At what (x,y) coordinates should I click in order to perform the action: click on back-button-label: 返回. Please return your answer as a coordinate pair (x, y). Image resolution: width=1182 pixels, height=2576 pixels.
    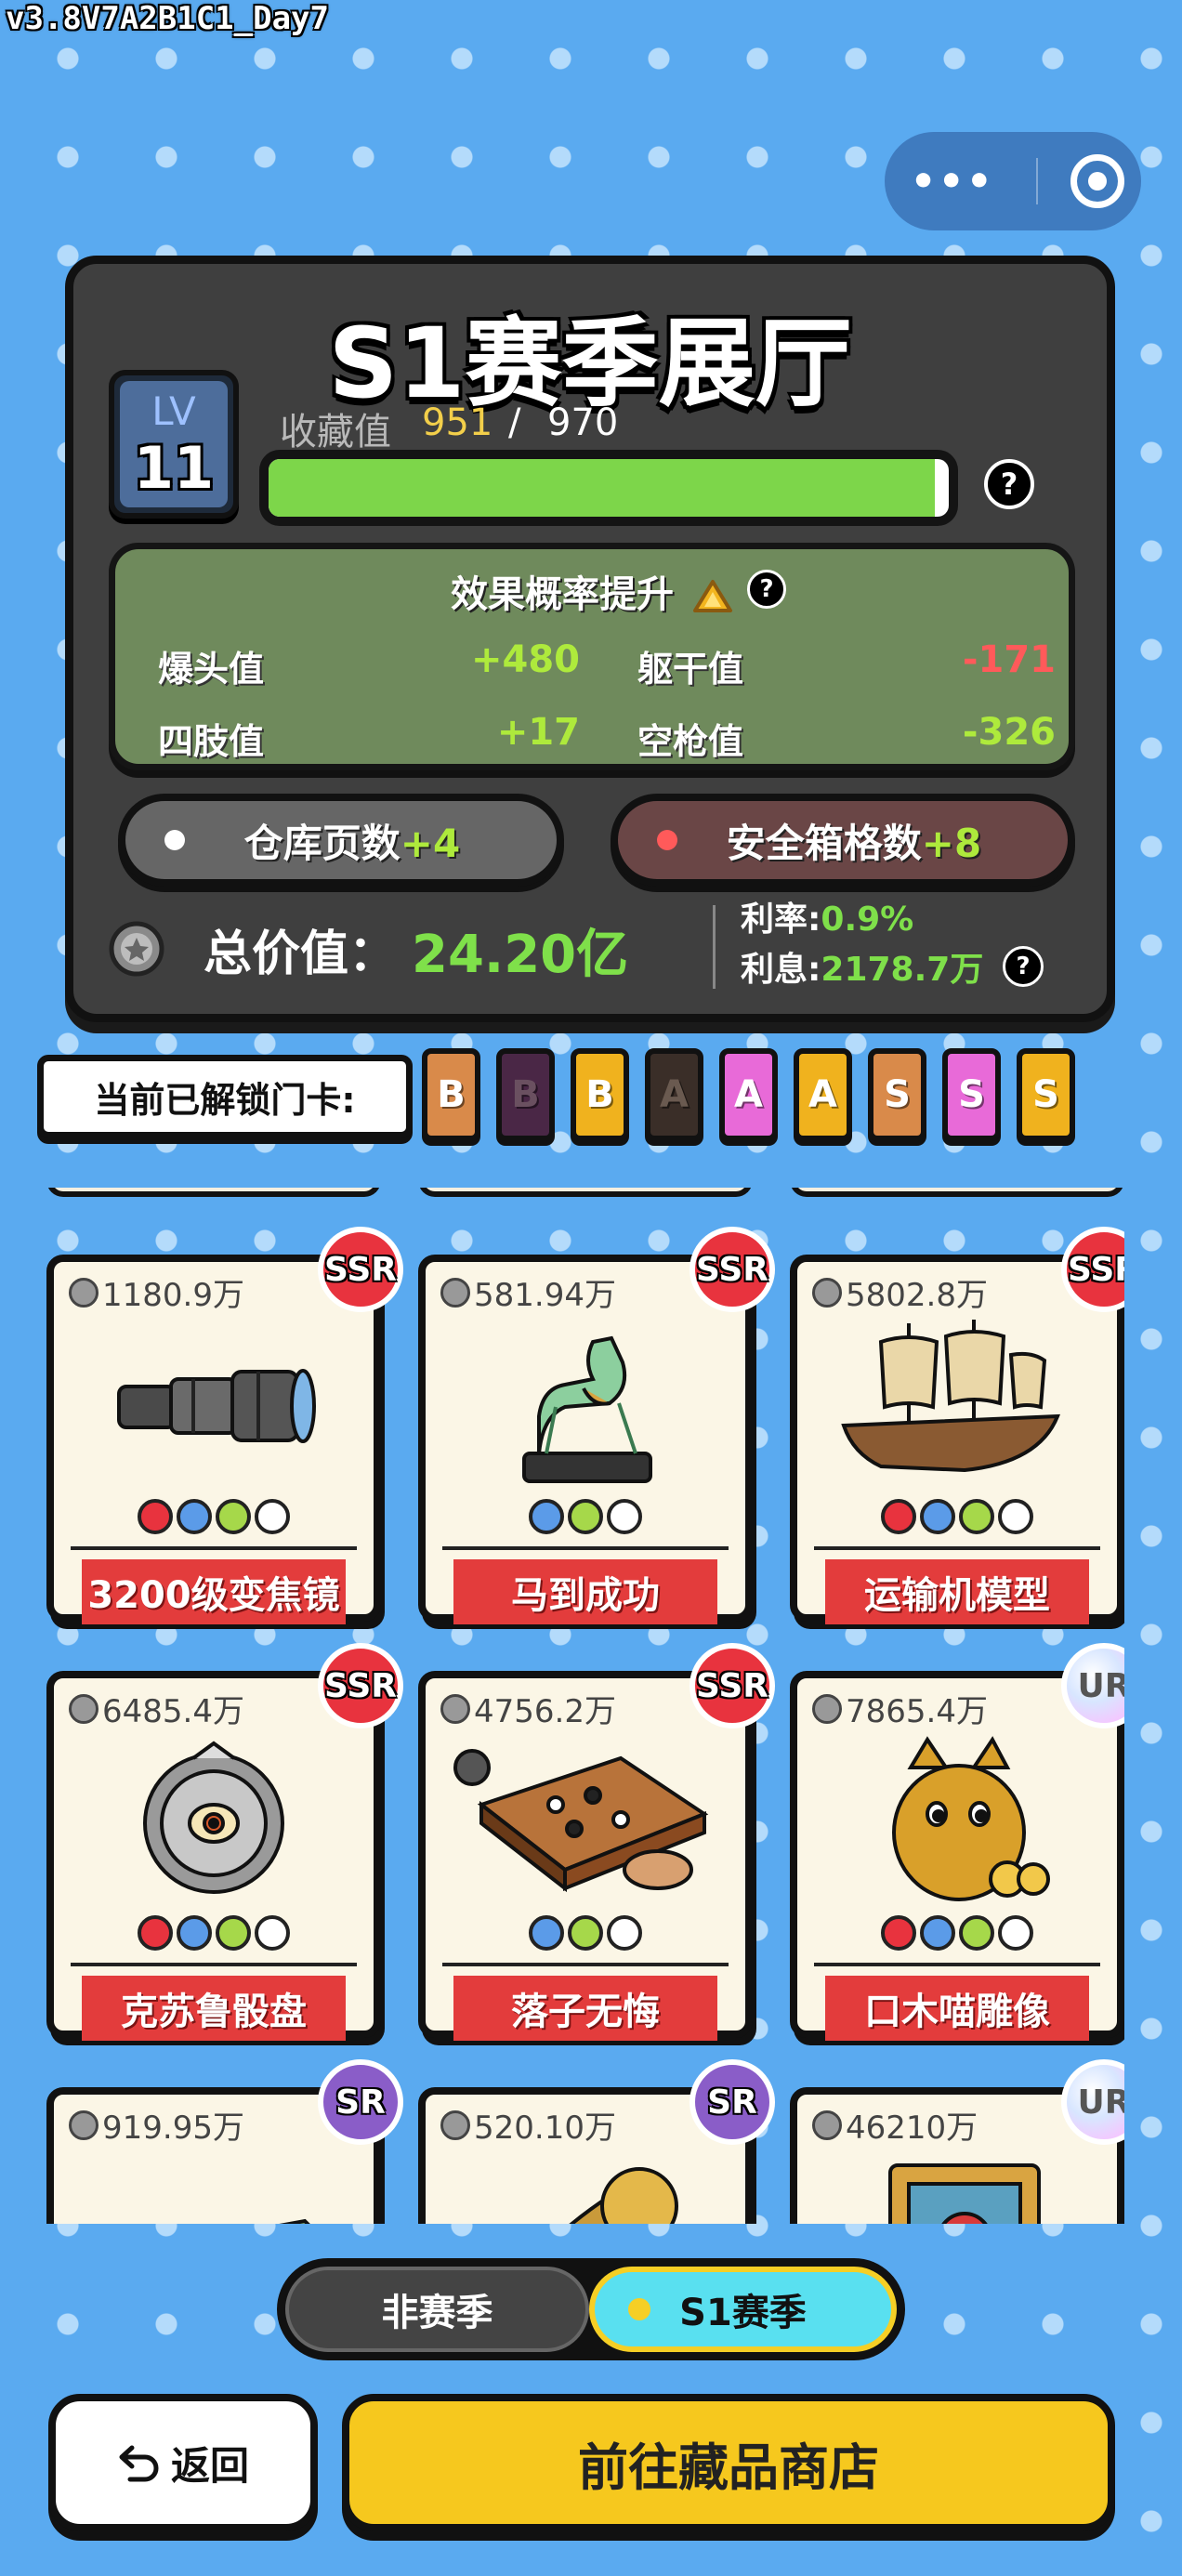
    Looking at the image, I should click on (209, 2465).